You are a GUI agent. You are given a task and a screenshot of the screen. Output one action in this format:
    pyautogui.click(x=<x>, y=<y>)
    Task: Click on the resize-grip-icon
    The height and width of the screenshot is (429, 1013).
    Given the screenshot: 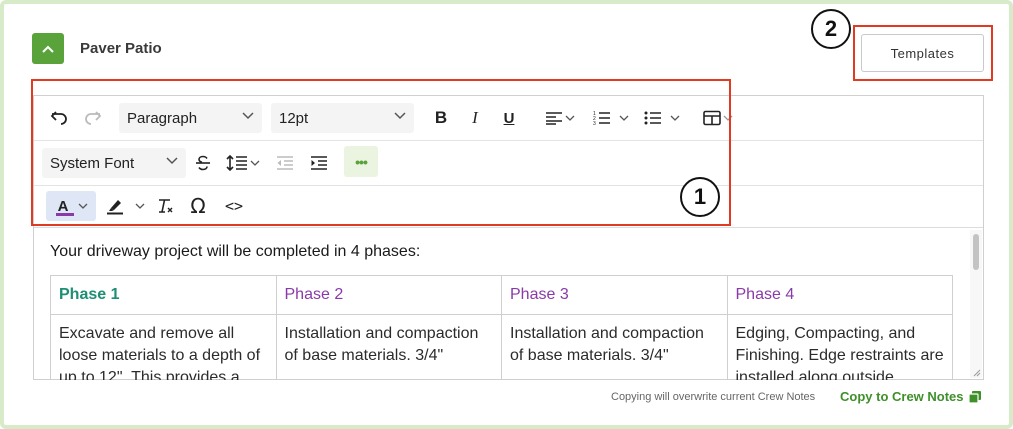 What is the action you would take?
    pyautogui.click(x=976, y=372)
    